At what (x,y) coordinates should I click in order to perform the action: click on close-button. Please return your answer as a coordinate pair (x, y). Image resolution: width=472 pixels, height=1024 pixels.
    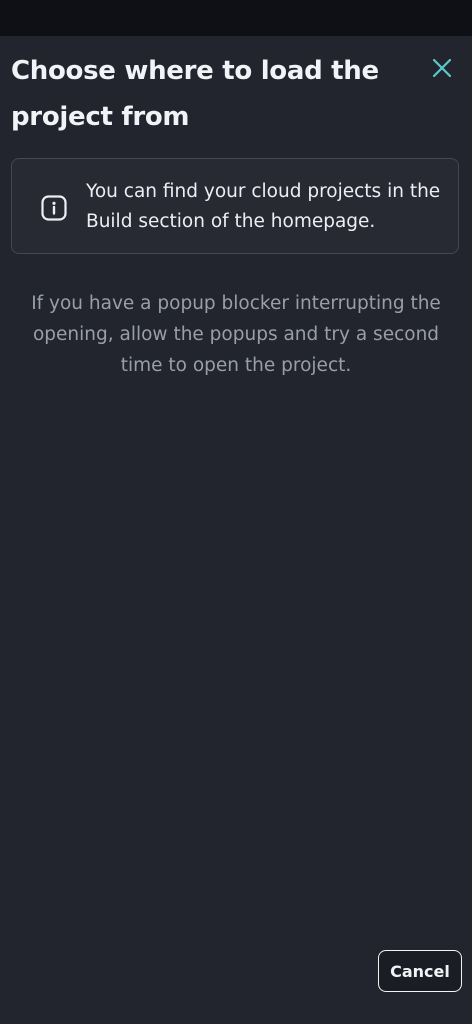
    Looking at the image, I should click on (442, 68).